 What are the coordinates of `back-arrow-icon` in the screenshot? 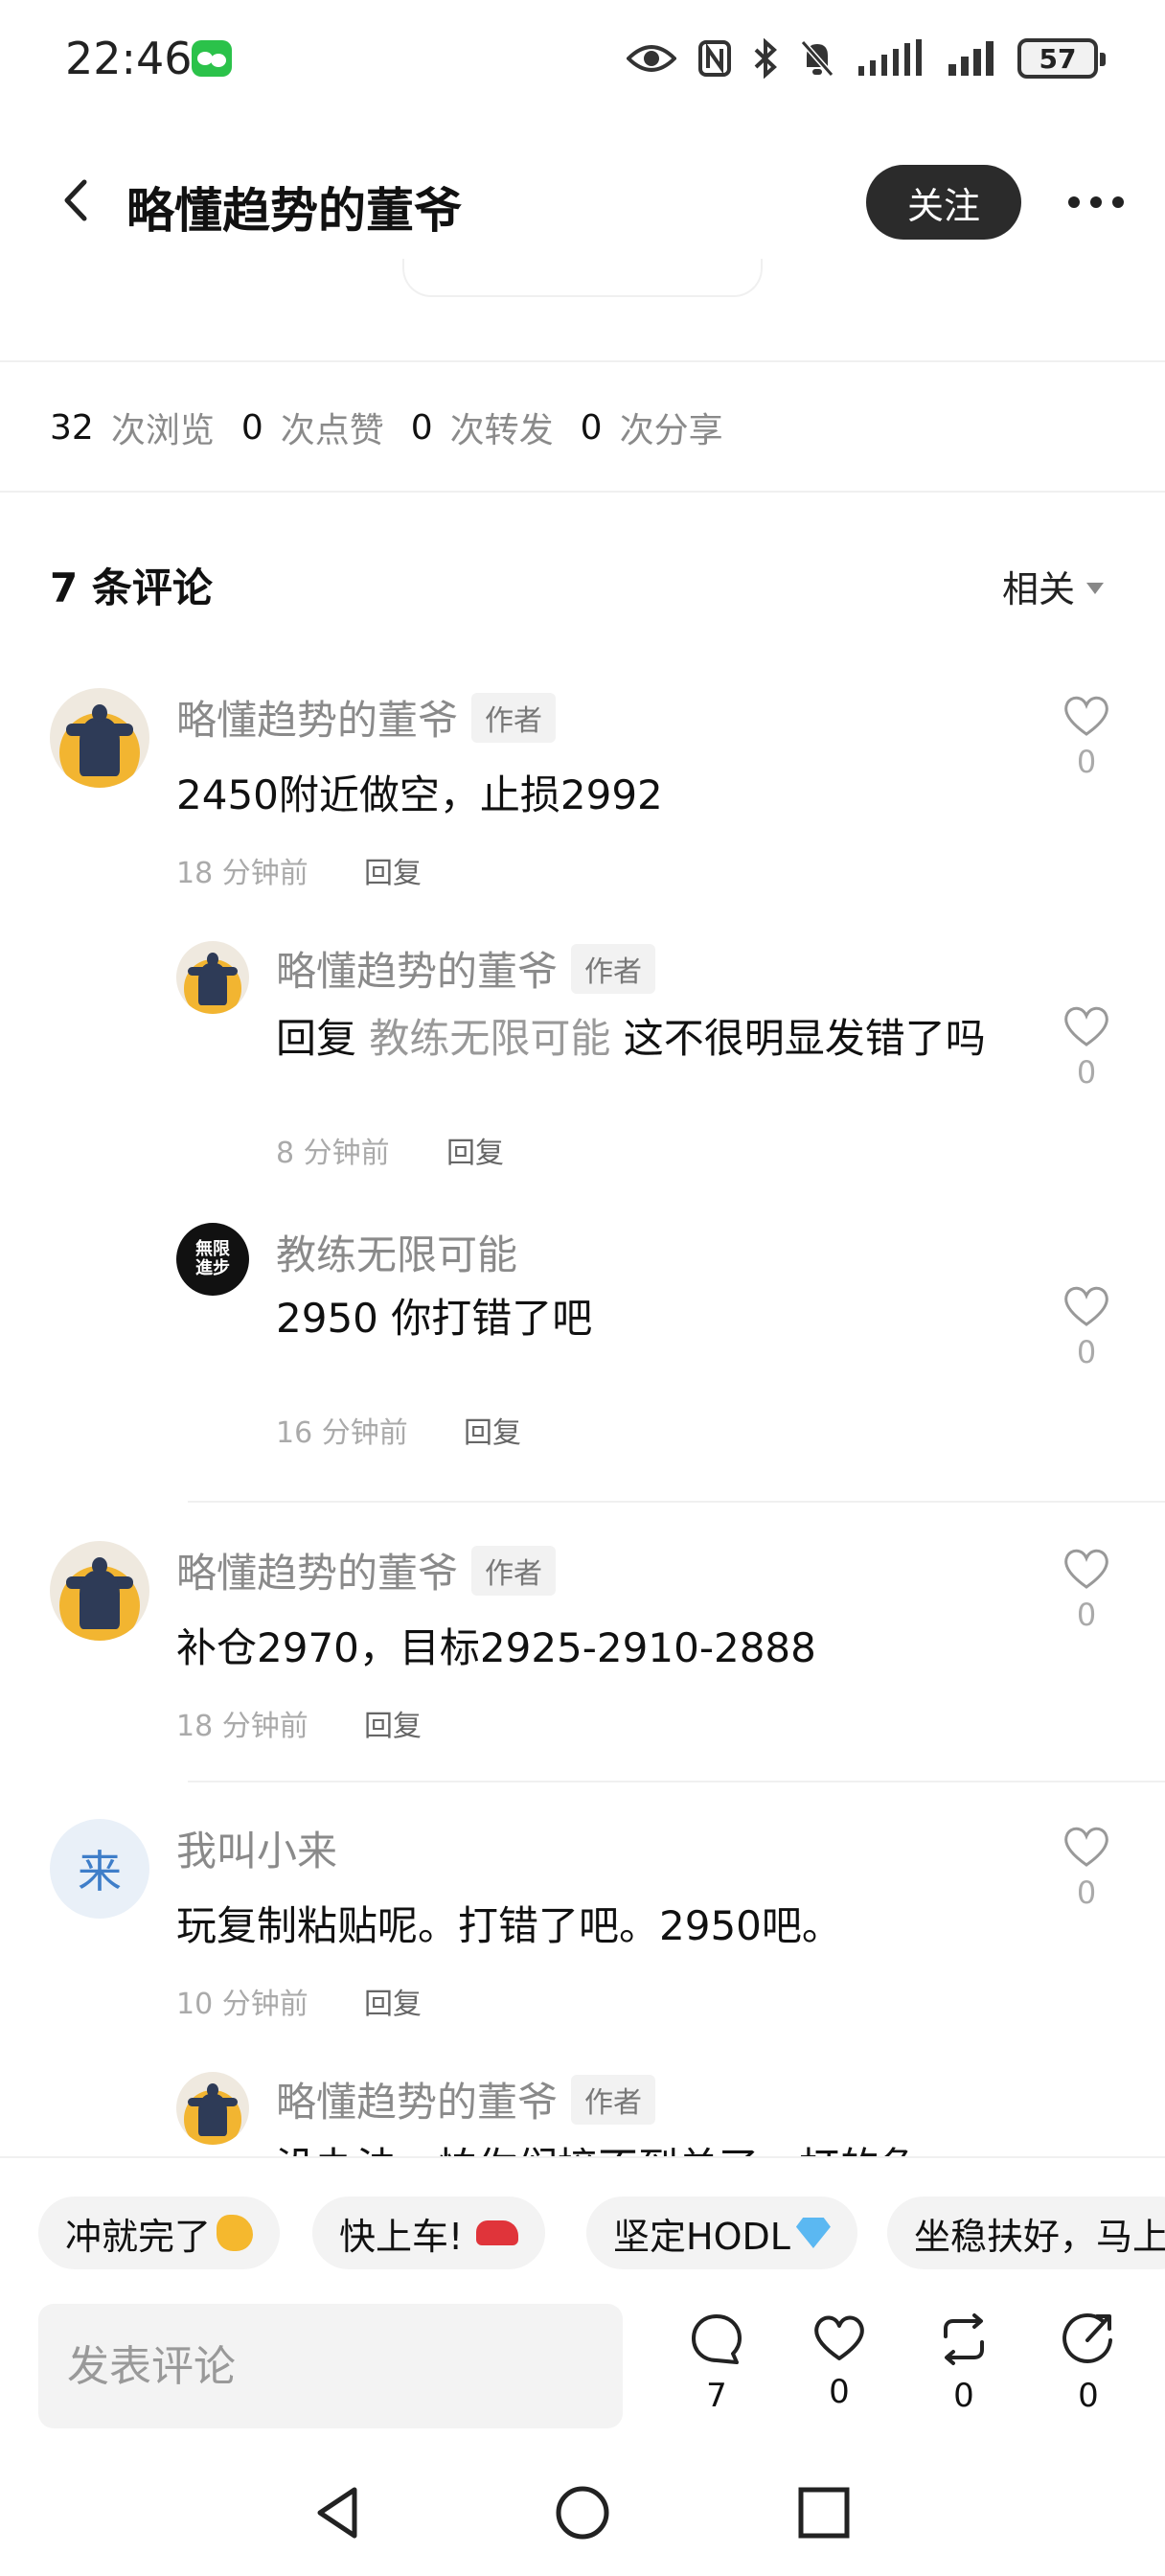 It's located at (78, 200).